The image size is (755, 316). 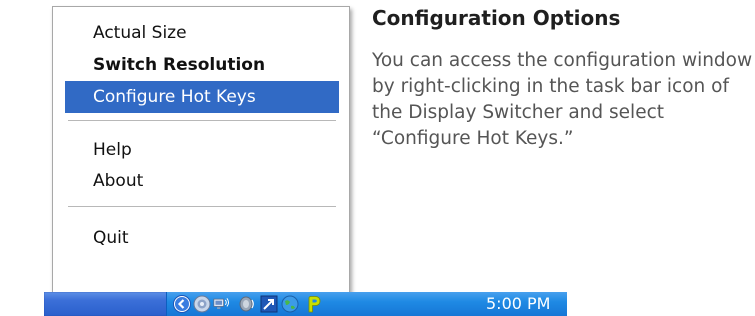 I want to click on globe-icon, so click(x=290, y=304).